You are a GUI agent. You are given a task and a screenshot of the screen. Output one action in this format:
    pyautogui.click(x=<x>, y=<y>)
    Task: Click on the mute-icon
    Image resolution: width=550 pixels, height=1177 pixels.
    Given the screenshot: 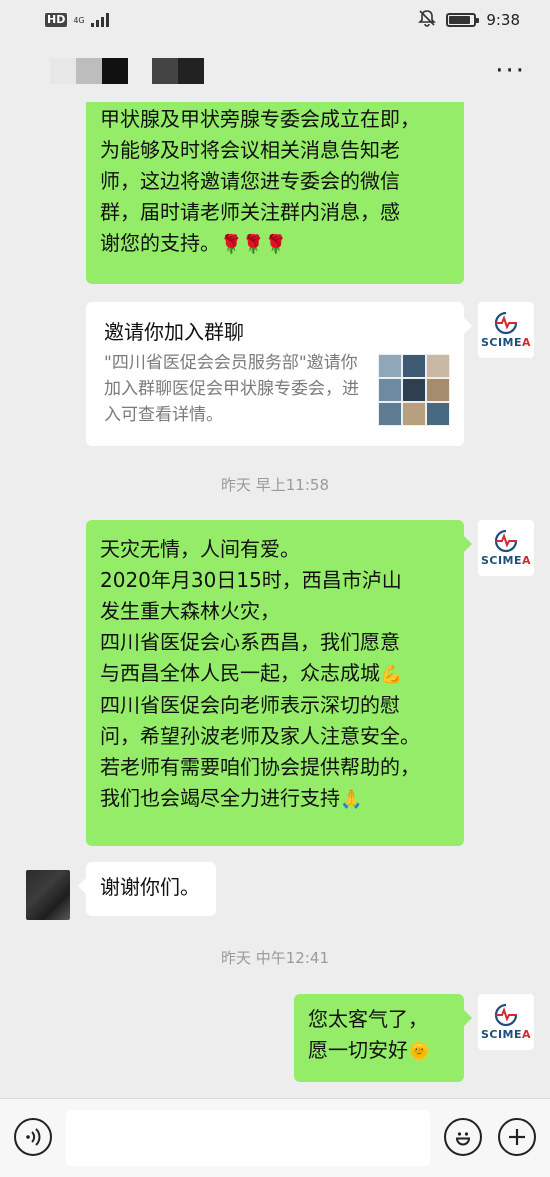 What is the action you would take?
    pyautogui.click(x=427, y=20)
    